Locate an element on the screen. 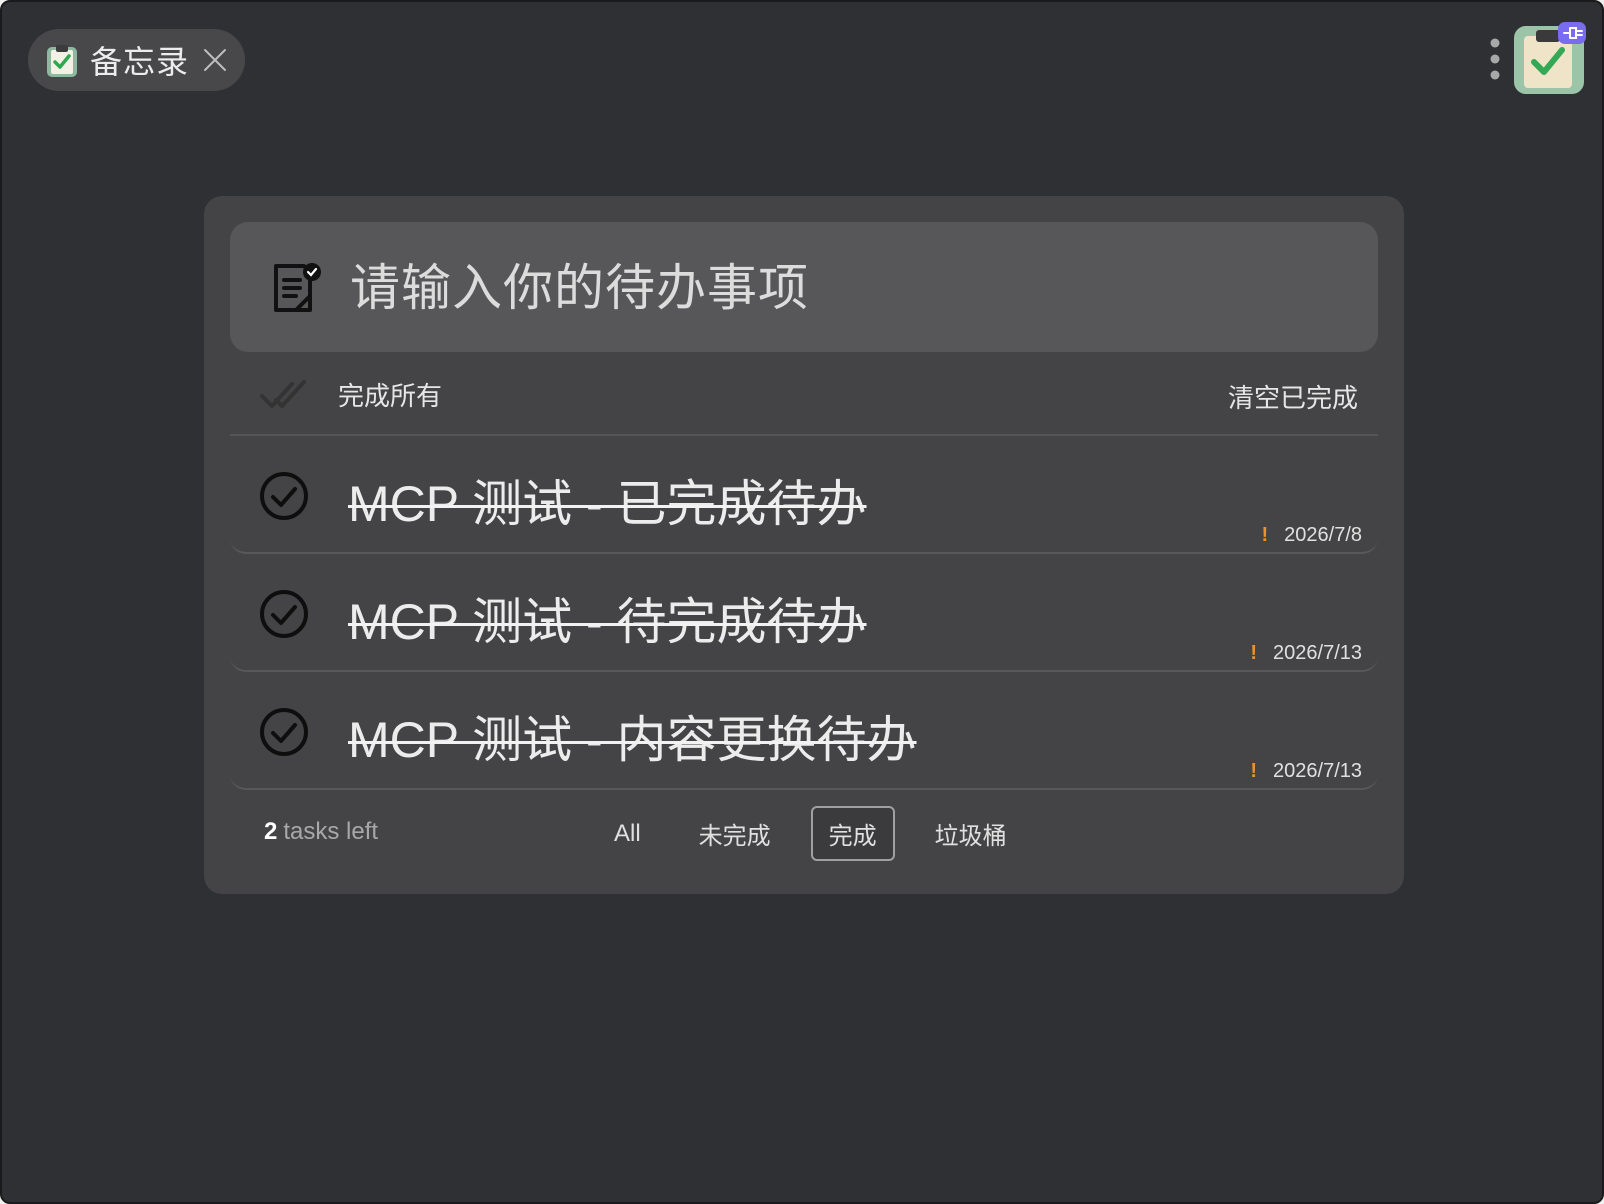  todo-input is located at coordinates (850, 288).